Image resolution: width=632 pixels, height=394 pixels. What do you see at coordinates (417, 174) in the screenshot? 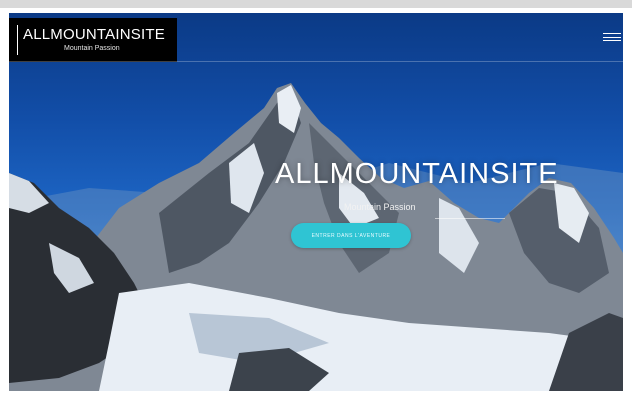
I see `hero-title: ALLMOUNTAINSITE` at bounding box center [417, 174].